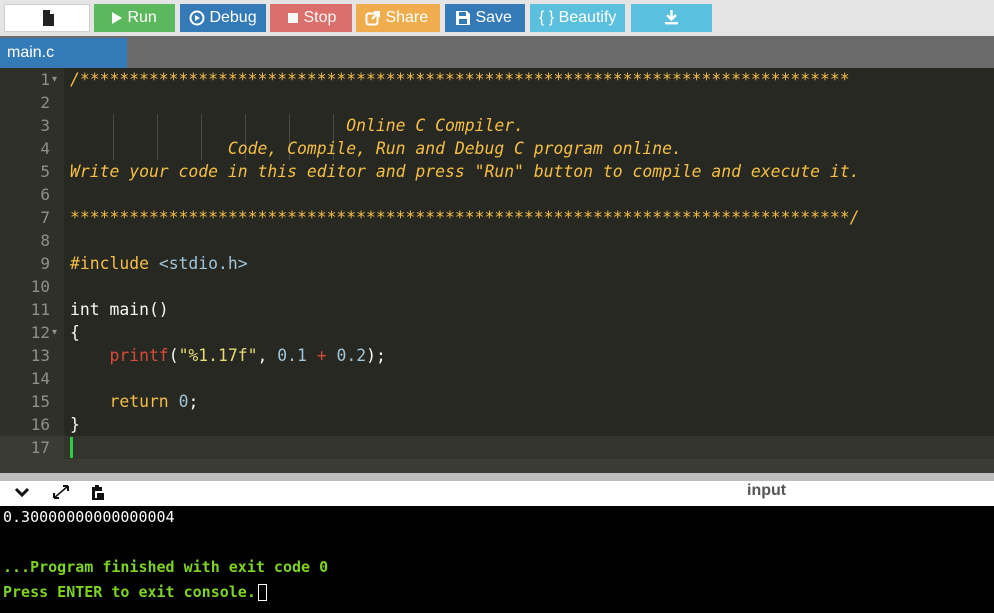 This screenshot has height=613, width=994. I want to click on beautify-button: { } Beautify, so click(577, 18).